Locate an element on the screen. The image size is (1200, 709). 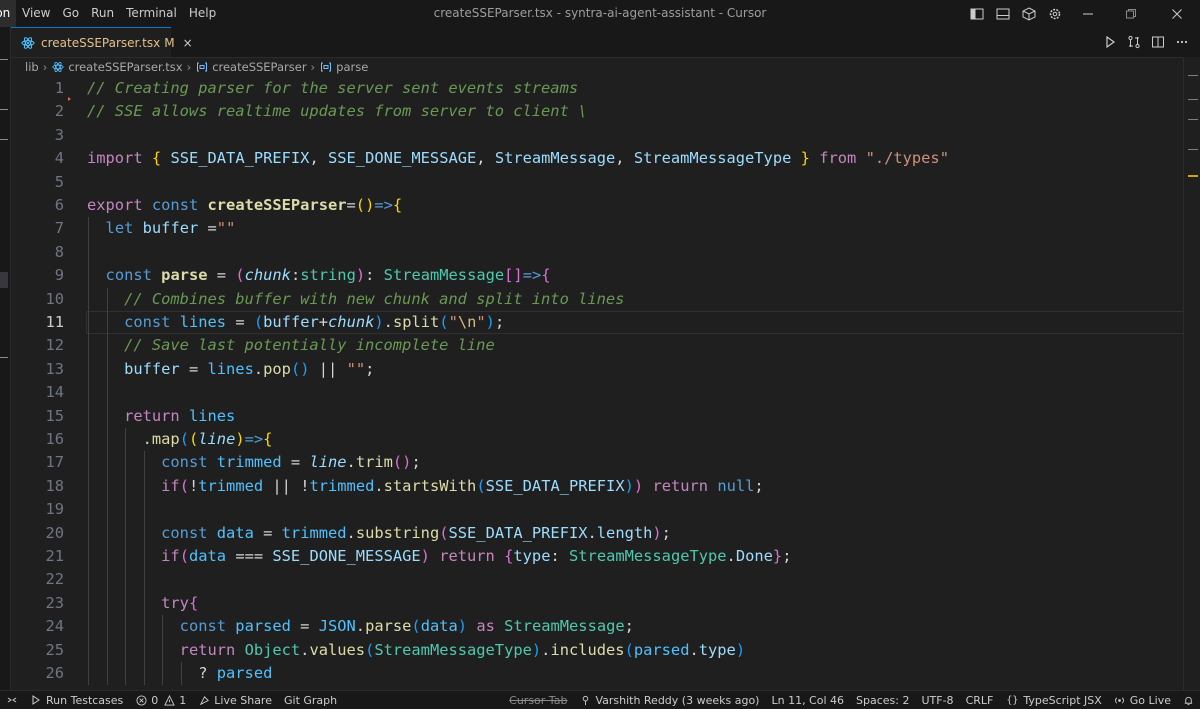
menu-help: Help is located at coordinates (202, 13).